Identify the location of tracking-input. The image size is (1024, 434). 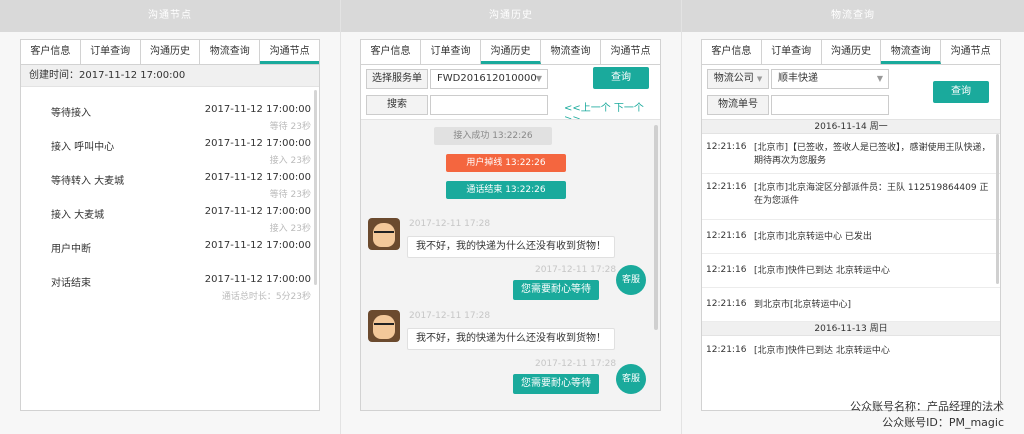
(830, 105).